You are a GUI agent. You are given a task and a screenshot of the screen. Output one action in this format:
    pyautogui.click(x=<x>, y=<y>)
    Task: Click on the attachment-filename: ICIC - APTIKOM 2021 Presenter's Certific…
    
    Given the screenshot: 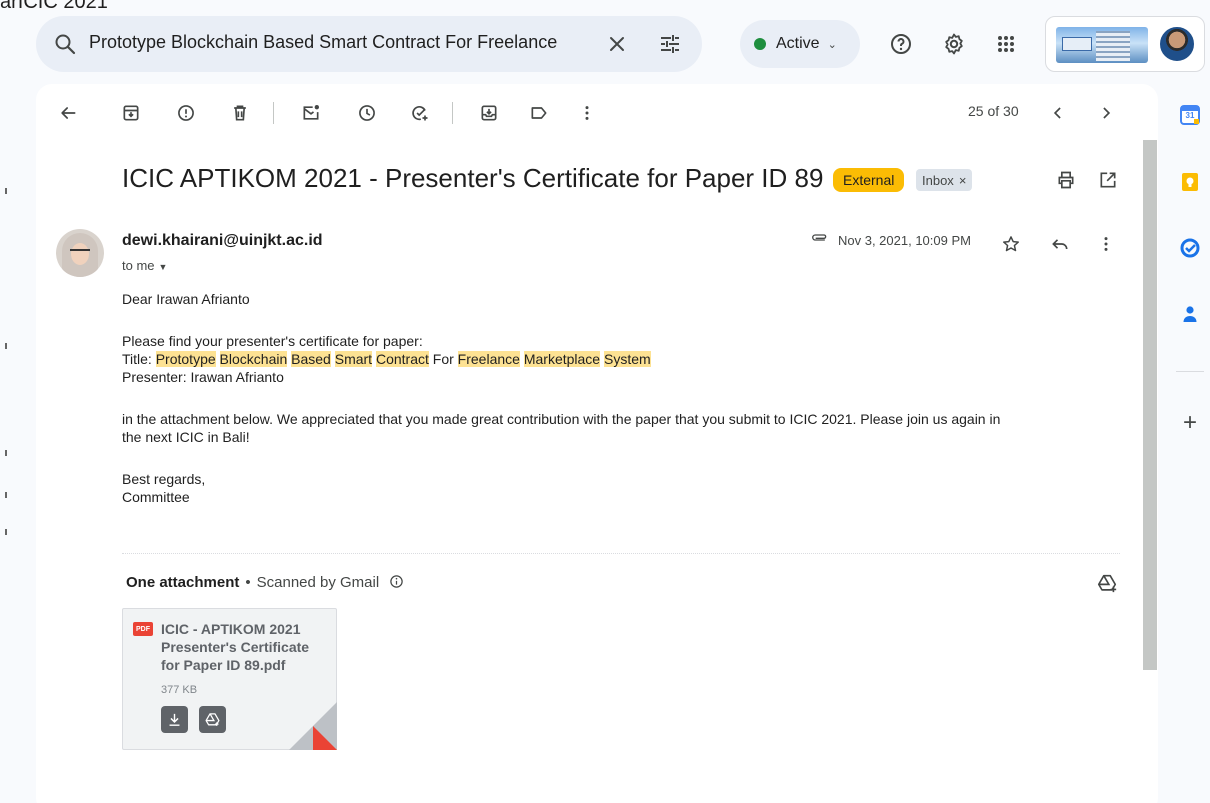 What is the action you would take?
    pyautogui.click(x=246, y=647)
    